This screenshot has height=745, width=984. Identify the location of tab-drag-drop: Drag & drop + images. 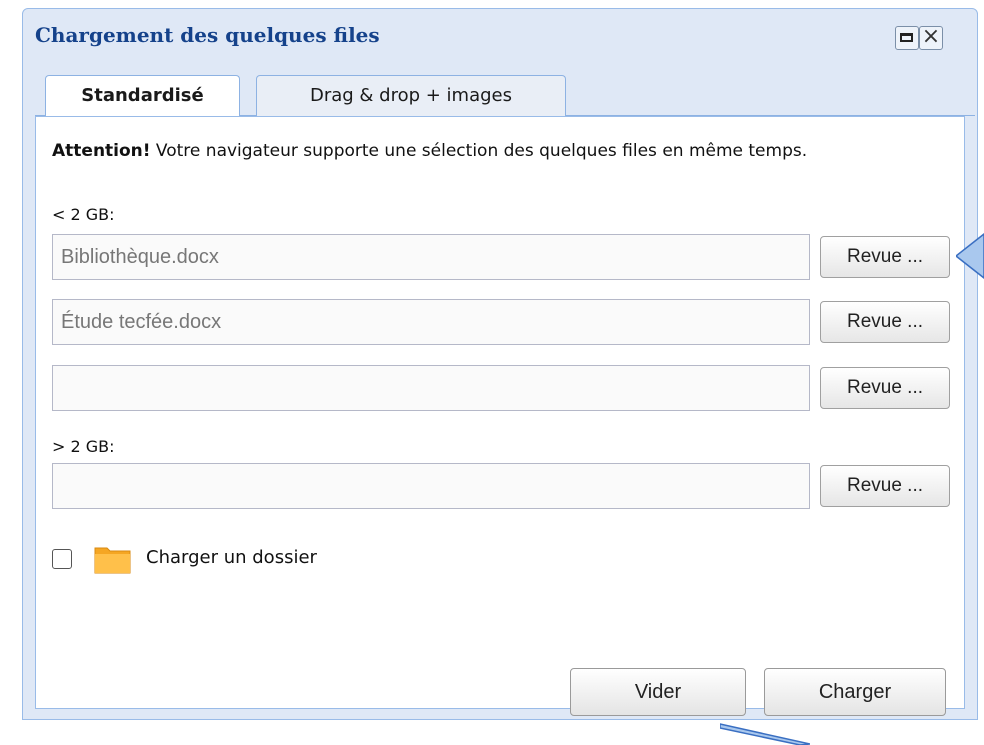
(411, 95).